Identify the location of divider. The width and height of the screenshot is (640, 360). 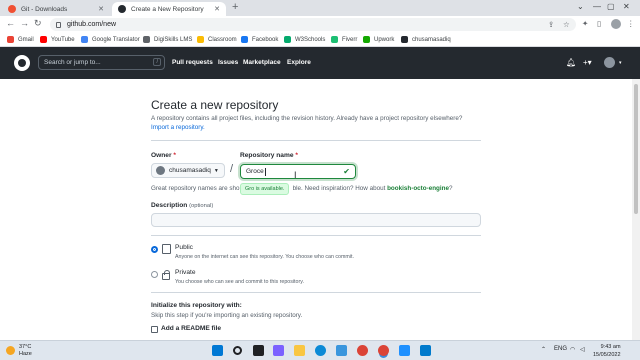
(316, 292).